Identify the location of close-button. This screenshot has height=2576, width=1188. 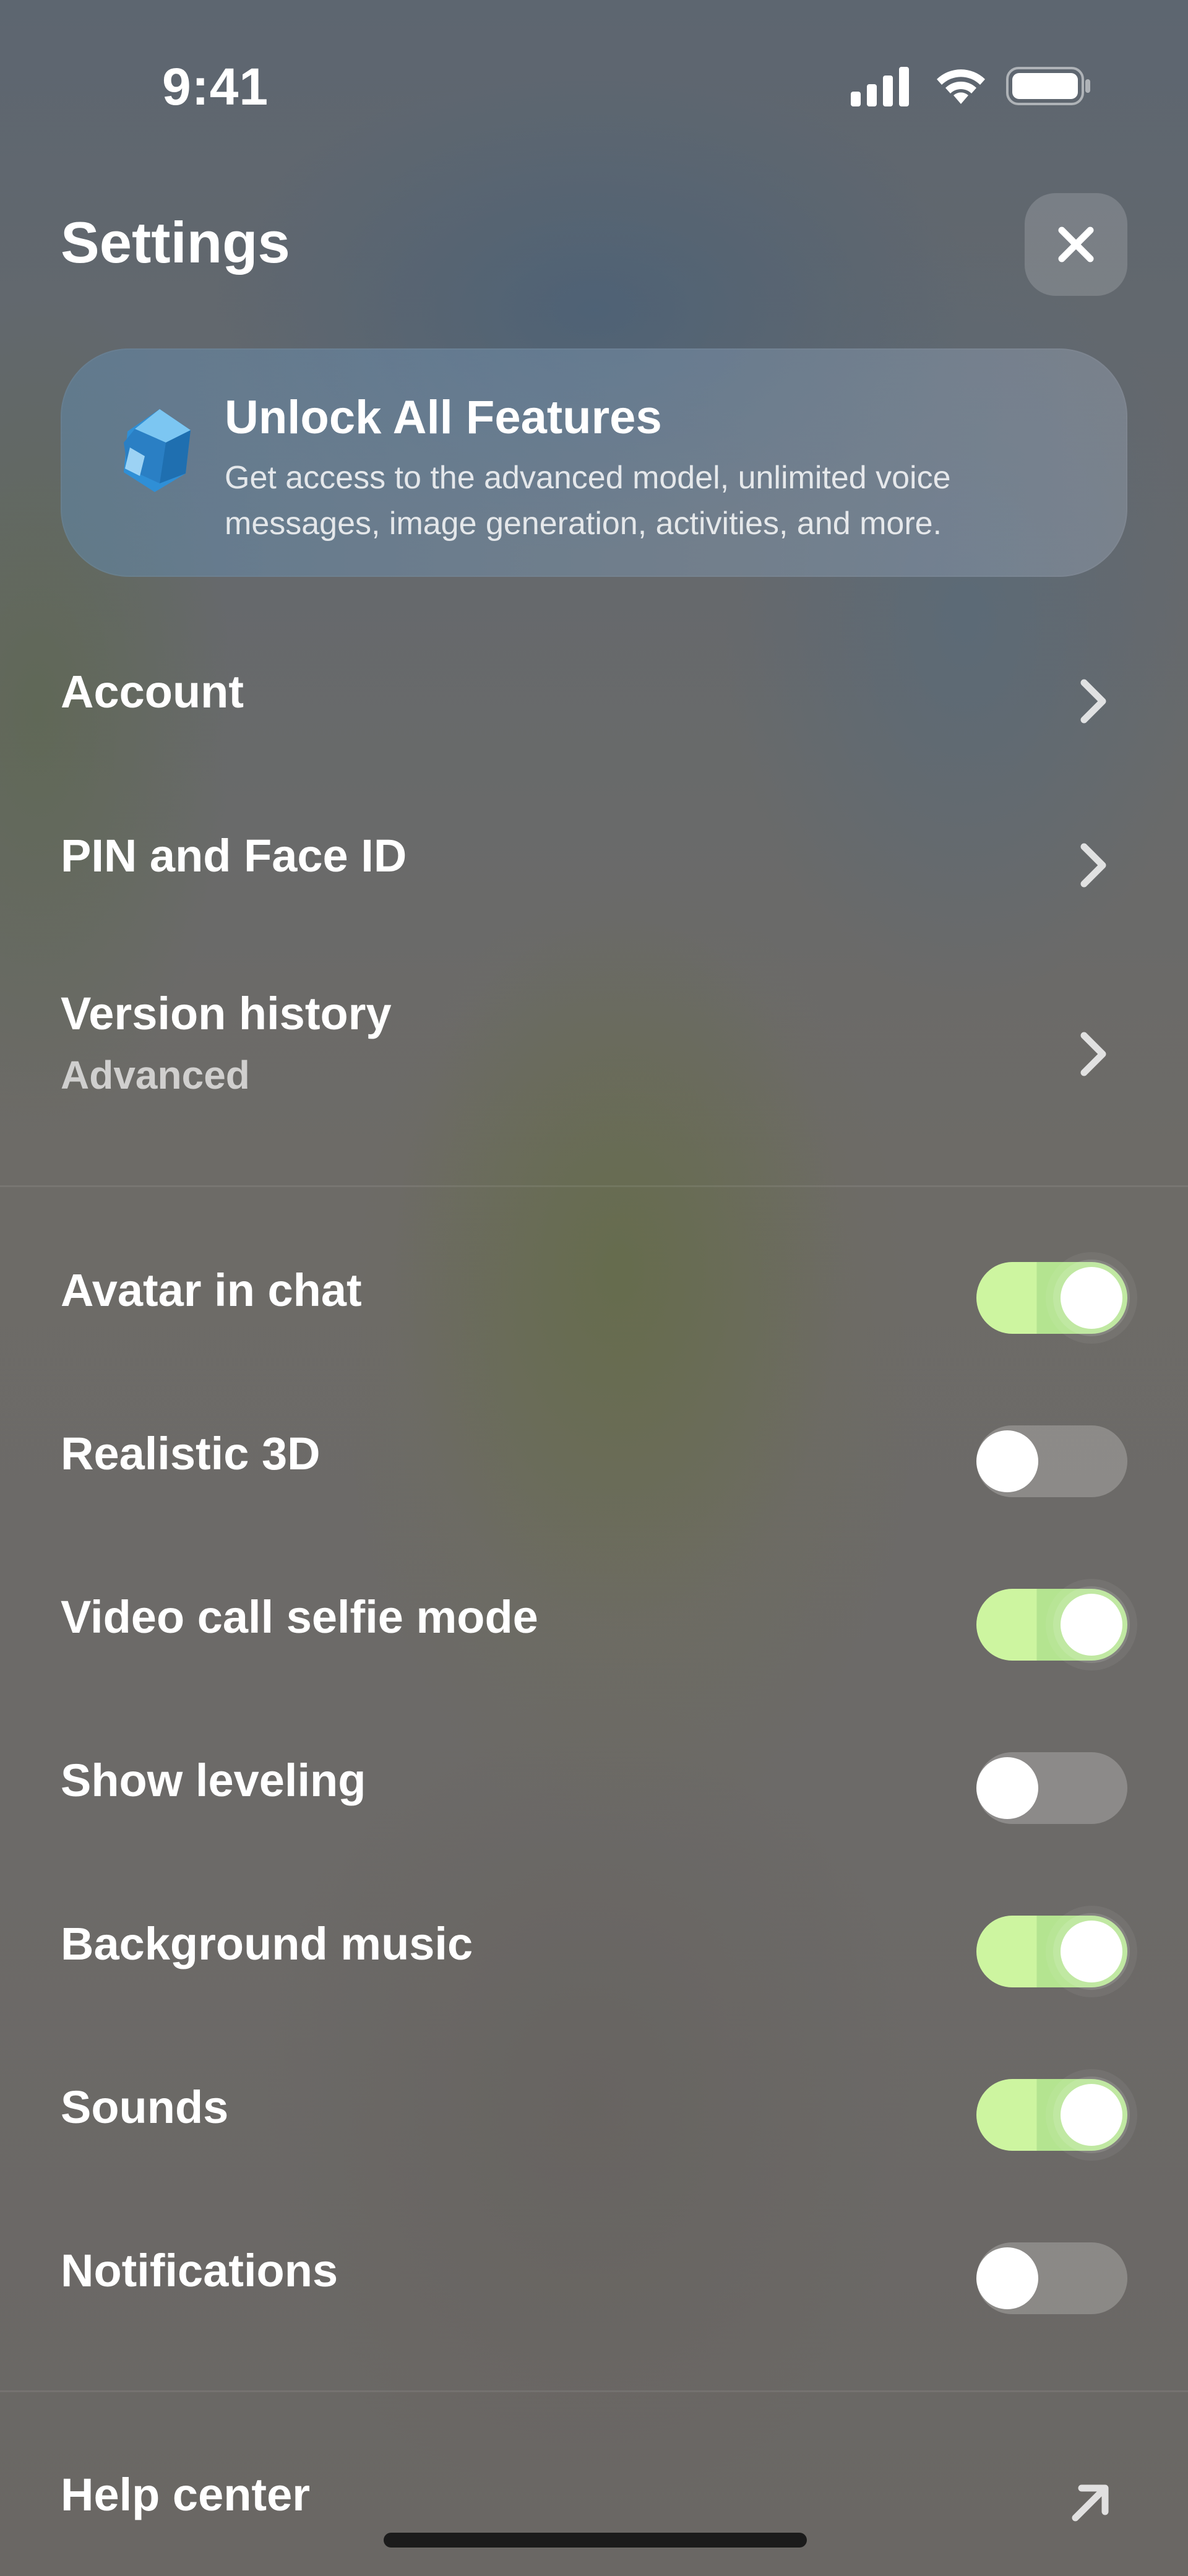
(1076, 244).